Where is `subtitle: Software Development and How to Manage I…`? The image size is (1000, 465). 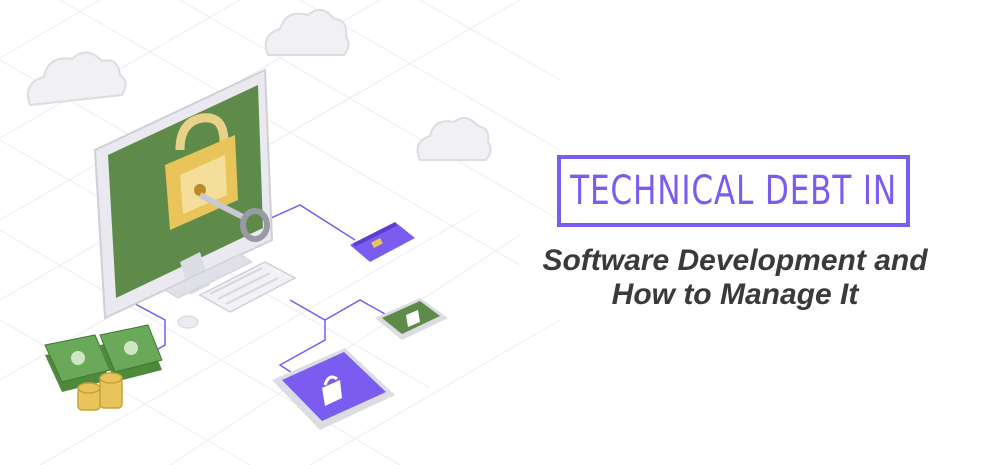
subtitle: Software Development and How to Manage I… is located at coordinates (735, 278).